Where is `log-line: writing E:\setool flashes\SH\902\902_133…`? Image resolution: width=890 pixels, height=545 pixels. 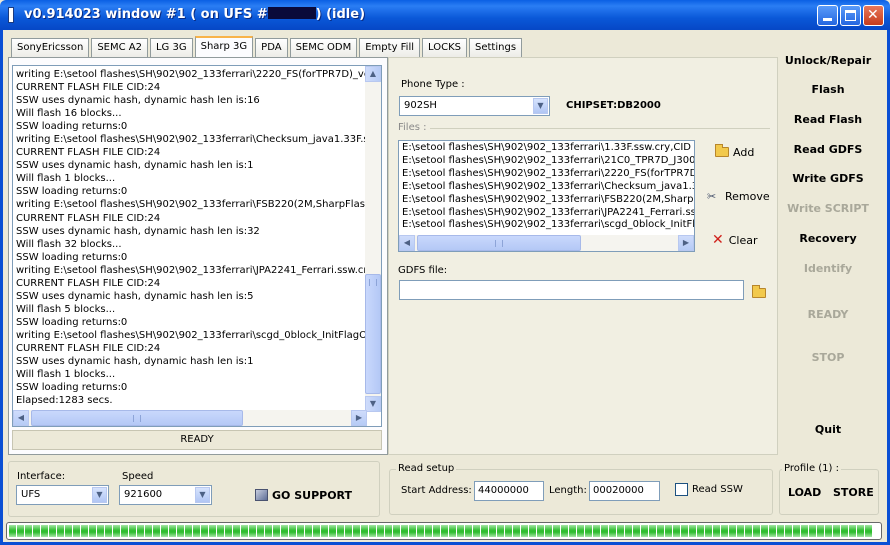 log-line: writing E:\setool flashes\SH\902\902_133… is located at coordinates (191, 335).